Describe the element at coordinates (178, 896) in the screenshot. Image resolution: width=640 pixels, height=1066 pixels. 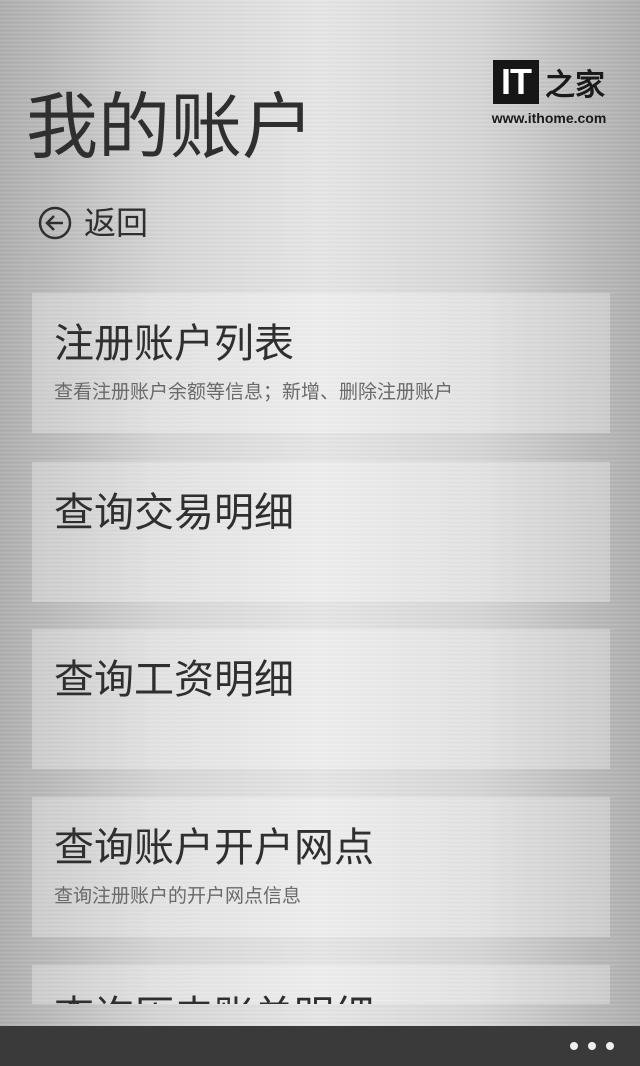
I see `menu-item-subtitle: 查询注册账户的开户网点信息` at that location.